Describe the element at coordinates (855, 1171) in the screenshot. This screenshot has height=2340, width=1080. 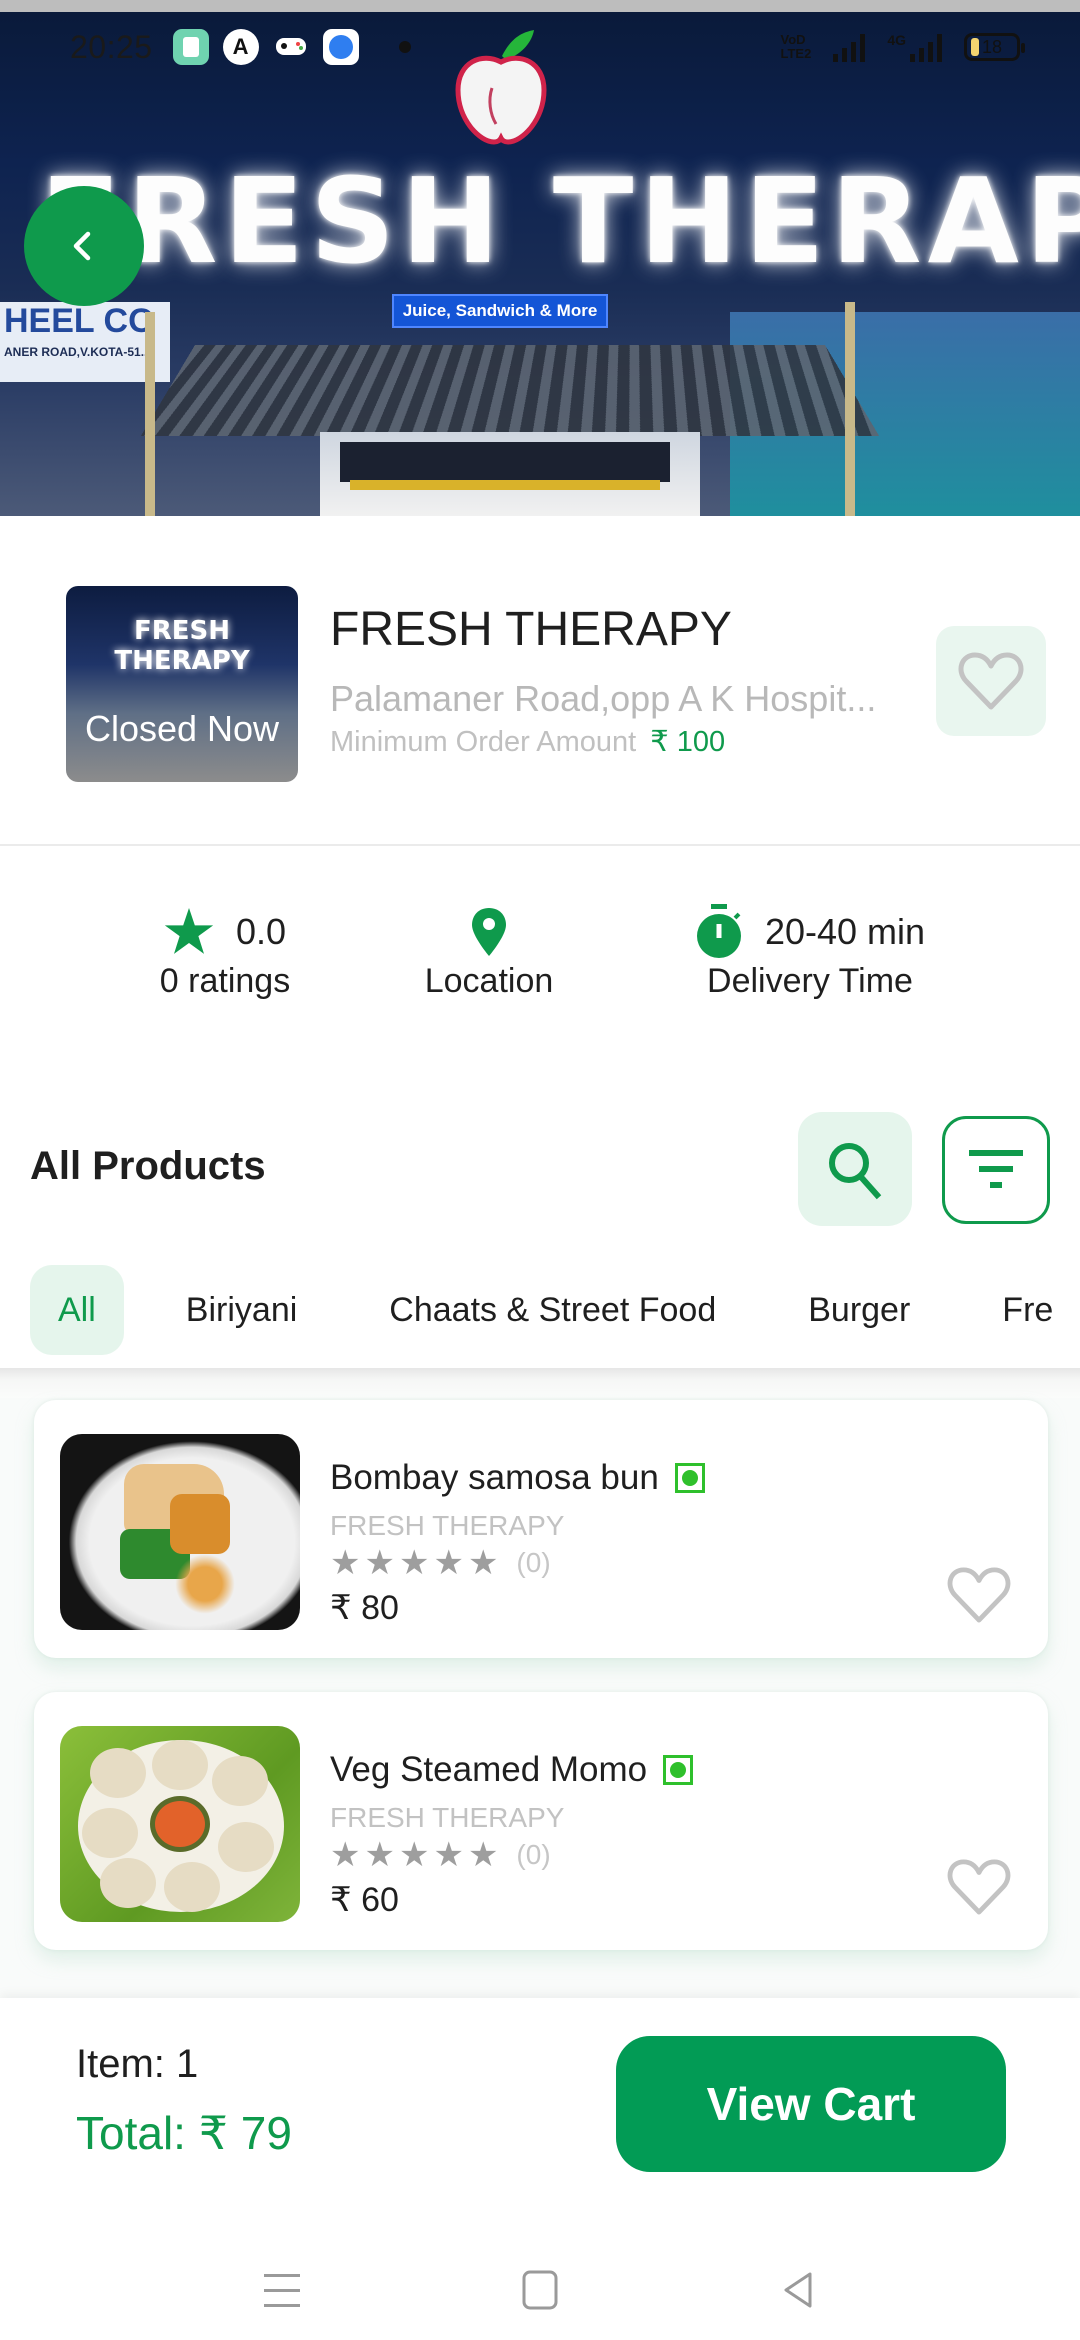
I see `search-icon` at that location.